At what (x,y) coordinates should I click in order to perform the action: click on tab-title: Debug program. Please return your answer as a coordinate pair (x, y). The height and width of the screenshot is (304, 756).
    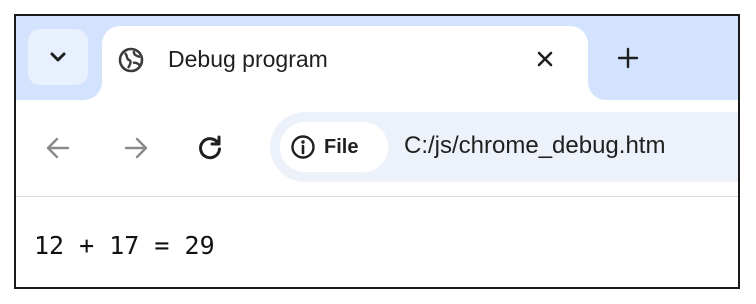
    Looking at the image, I should click on (248, 59).